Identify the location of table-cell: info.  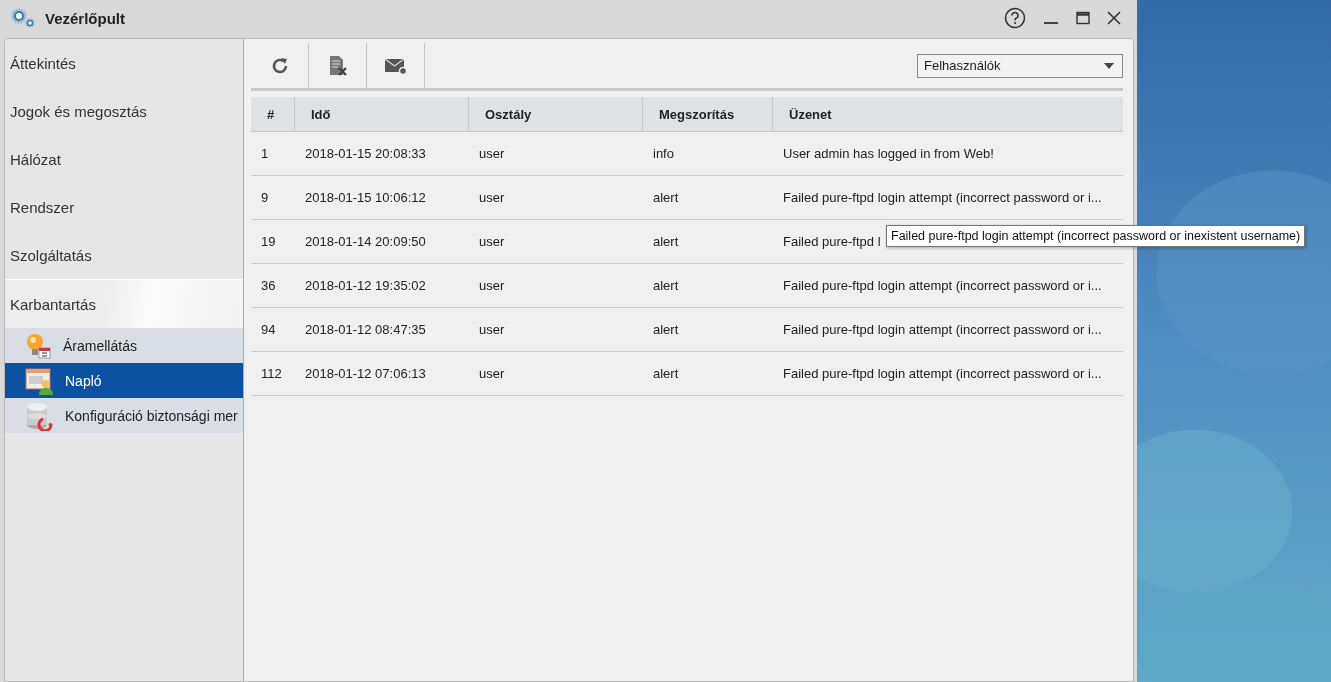
(663, 153).